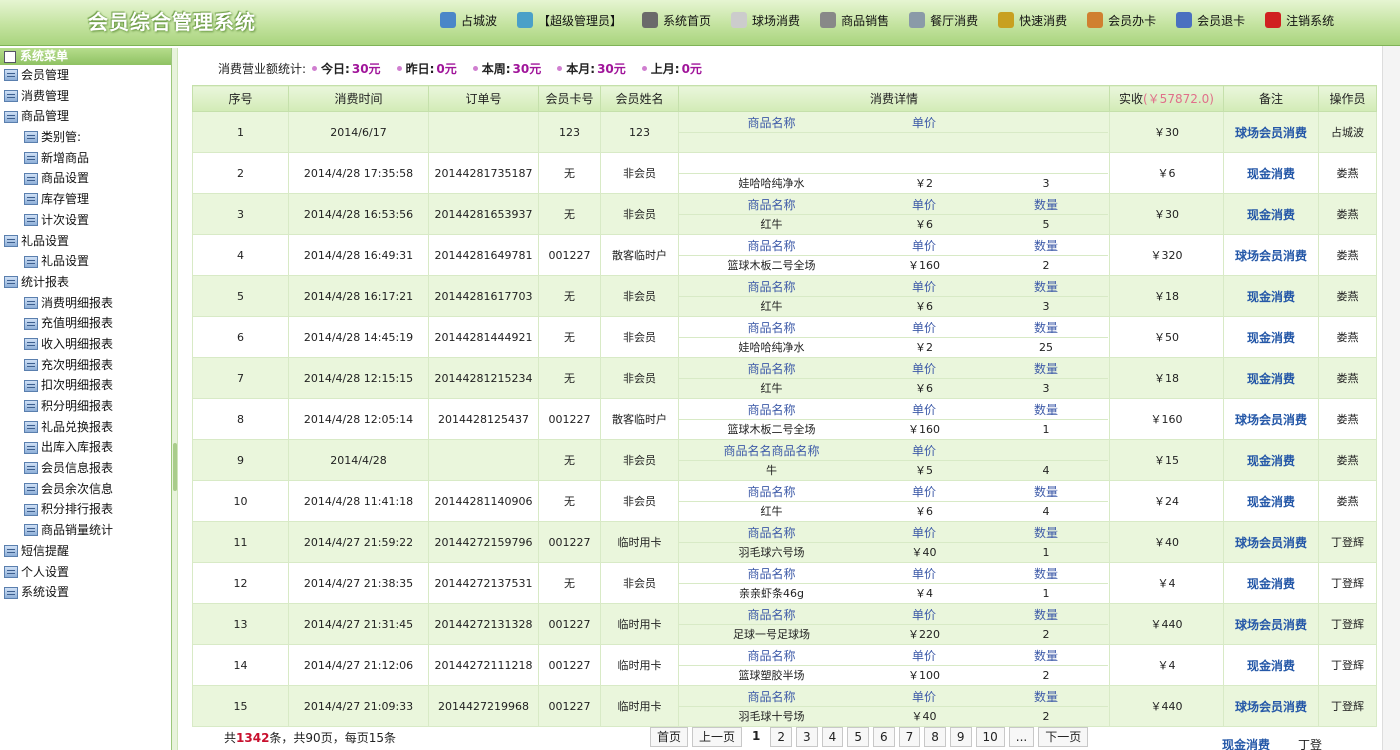 The width and height of the screenshot is (1400, 750). Describe the element at coordinates (85, 592) in the screenshot. I see `sidebar-item-25: 系统设置` at that location.